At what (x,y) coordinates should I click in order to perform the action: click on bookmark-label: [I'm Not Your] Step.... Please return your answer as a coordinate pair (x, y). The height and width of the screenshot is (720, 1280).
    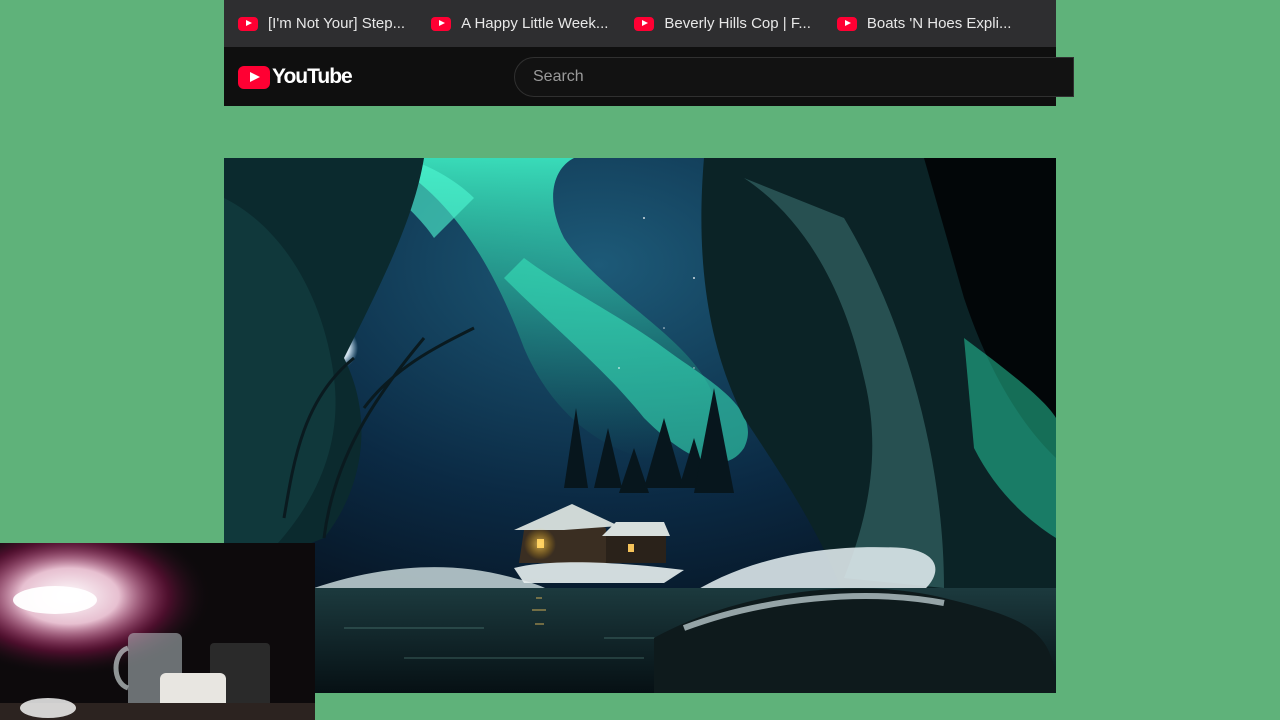
    Looking at the image, I should click on (337, 23).